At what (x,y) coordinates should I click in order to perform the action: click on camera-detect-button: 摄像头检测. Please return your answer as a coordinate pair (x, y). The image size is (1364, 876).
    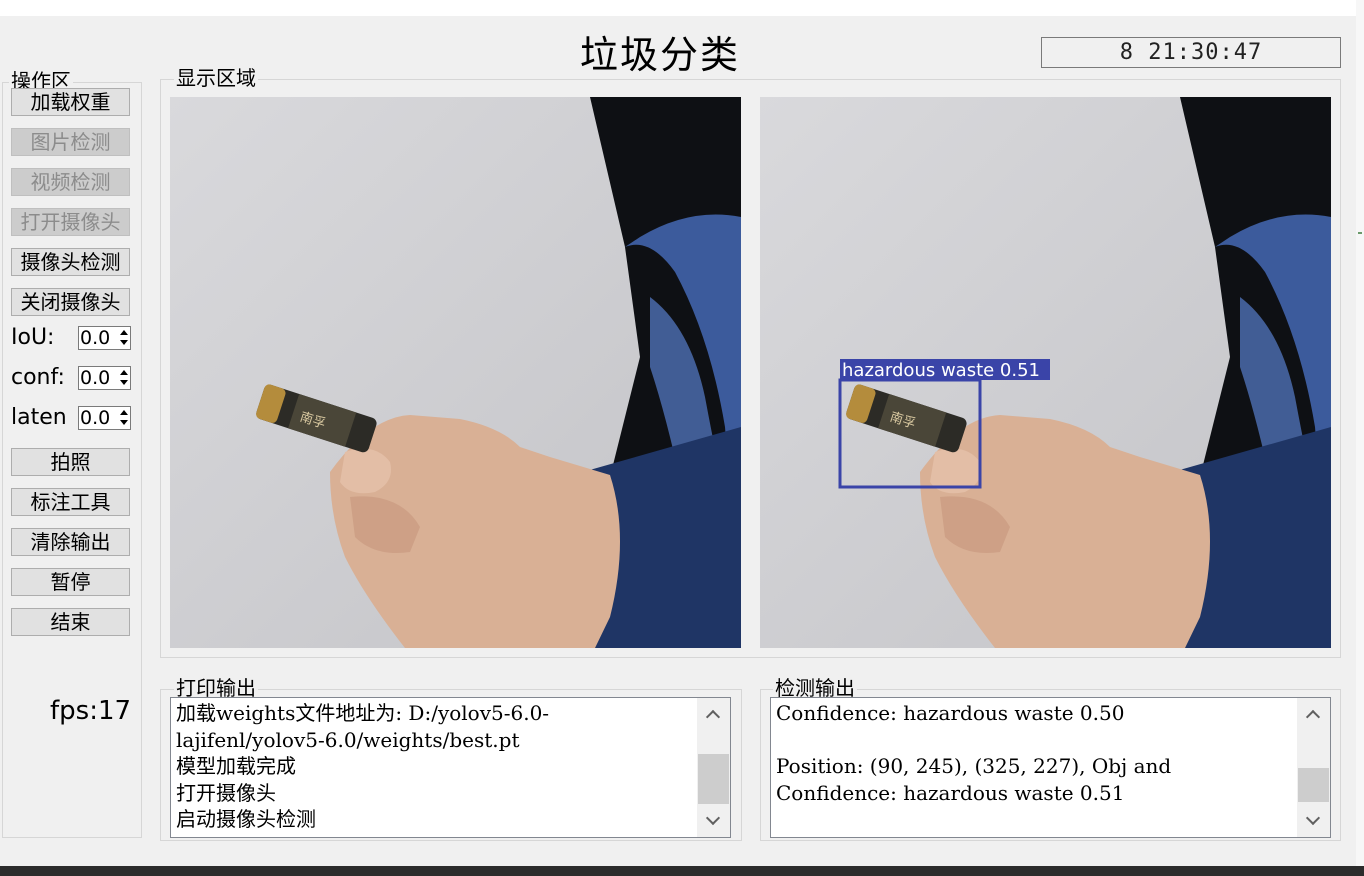
    Looking at the image, I should click on (70, 262).